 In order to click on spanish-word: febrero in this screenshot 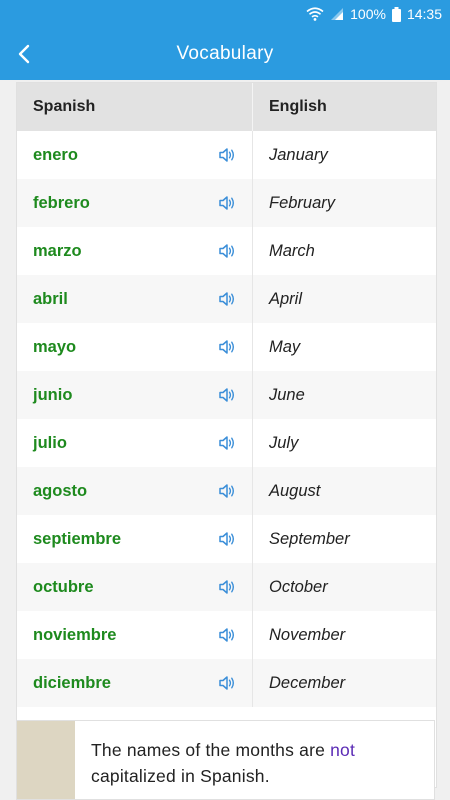, I will do `click(61, 202)`.